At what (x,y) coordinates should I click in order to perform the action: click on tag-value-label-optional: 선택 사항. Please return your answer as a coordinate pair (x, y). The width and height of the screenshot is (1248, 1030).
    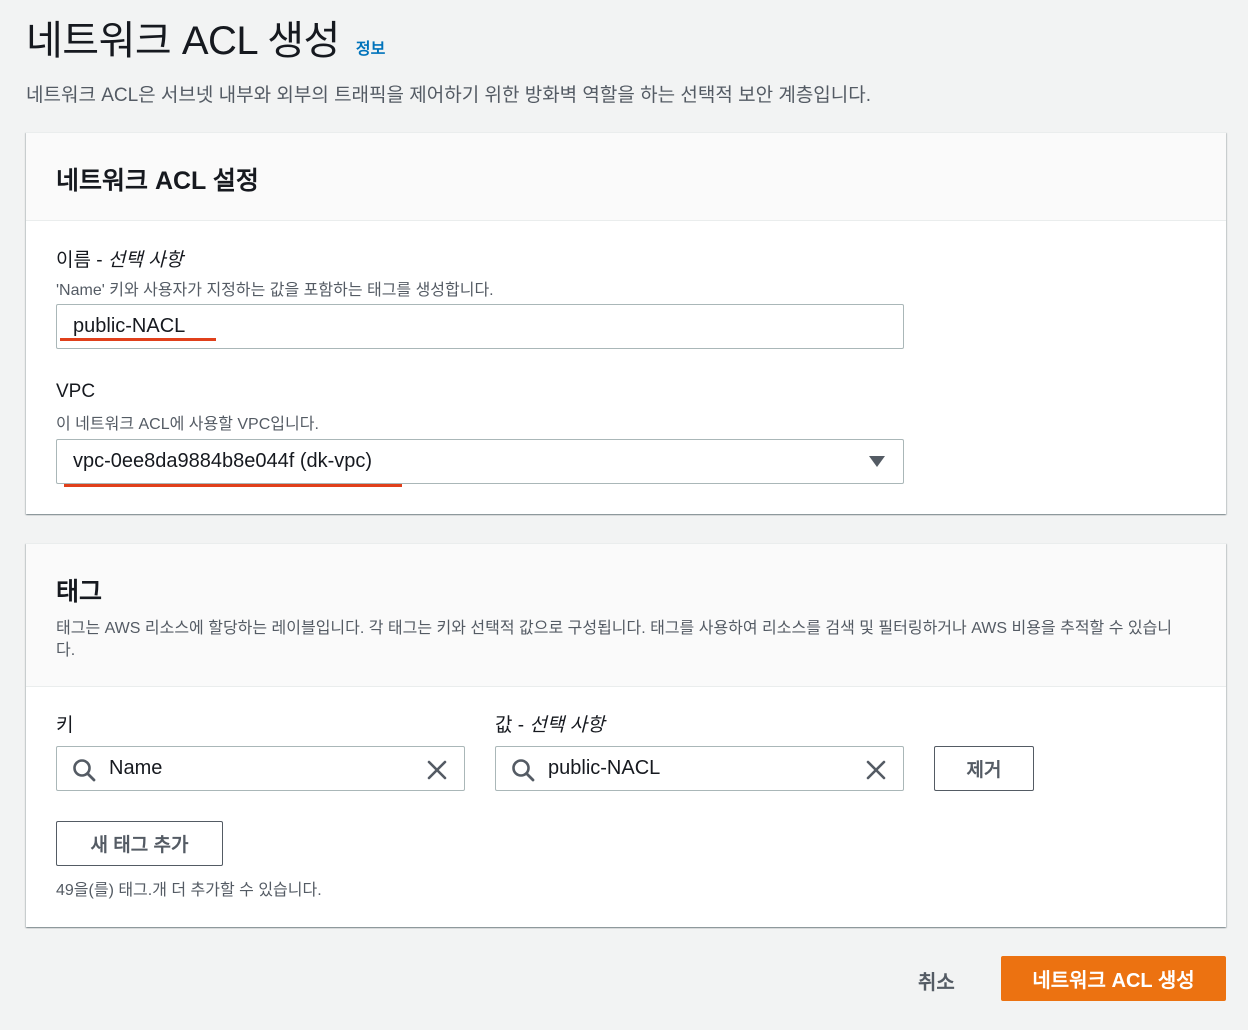
    Looking at the image, I should click on (567, 725).